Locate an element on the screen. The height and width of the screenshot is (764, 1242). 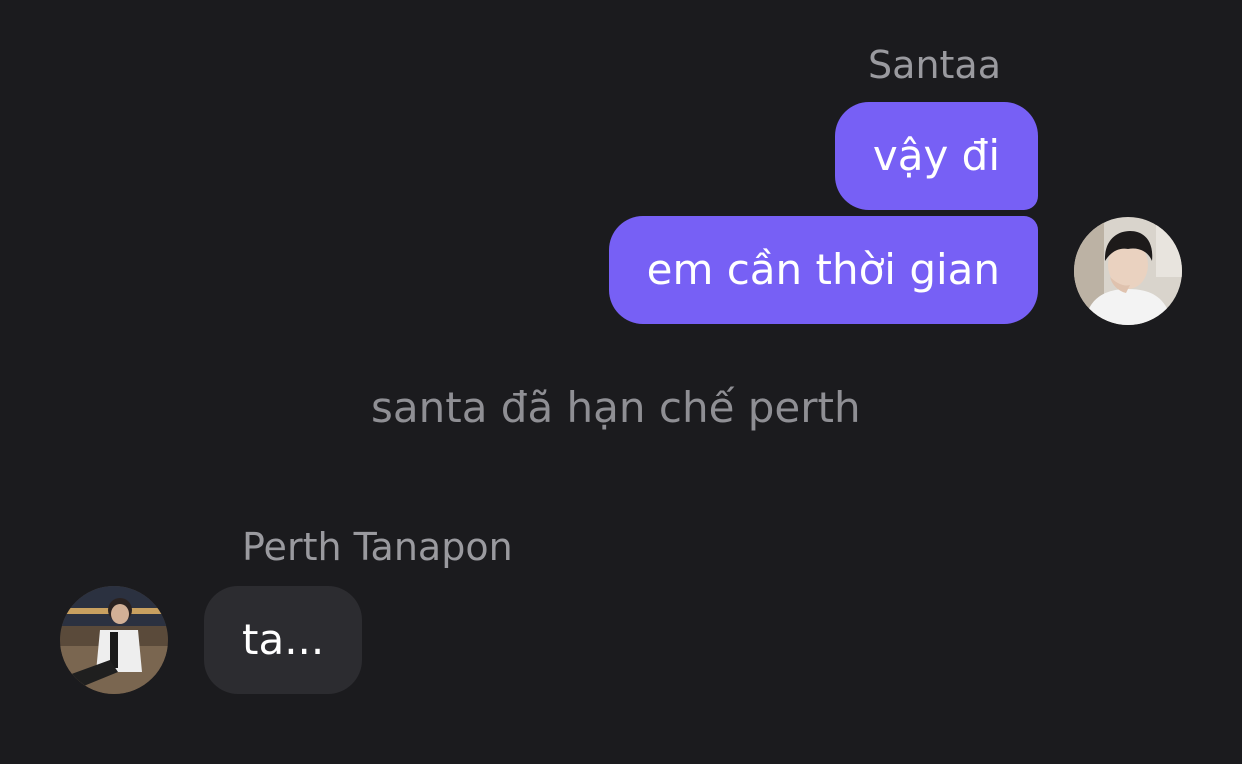
santa-avatar-icon is located at coordinates (1128, 271).